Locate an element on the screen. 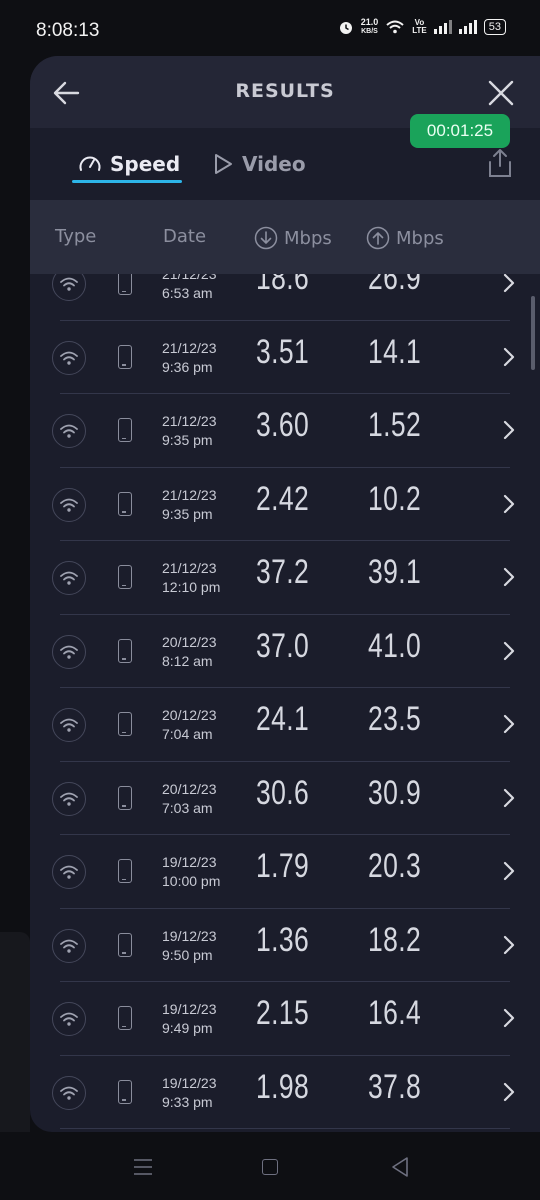 The image size is (540, 1200). result-row: 21/12/23 9:36 pm 3.51 14.1 is located at coordinates (285, 357).